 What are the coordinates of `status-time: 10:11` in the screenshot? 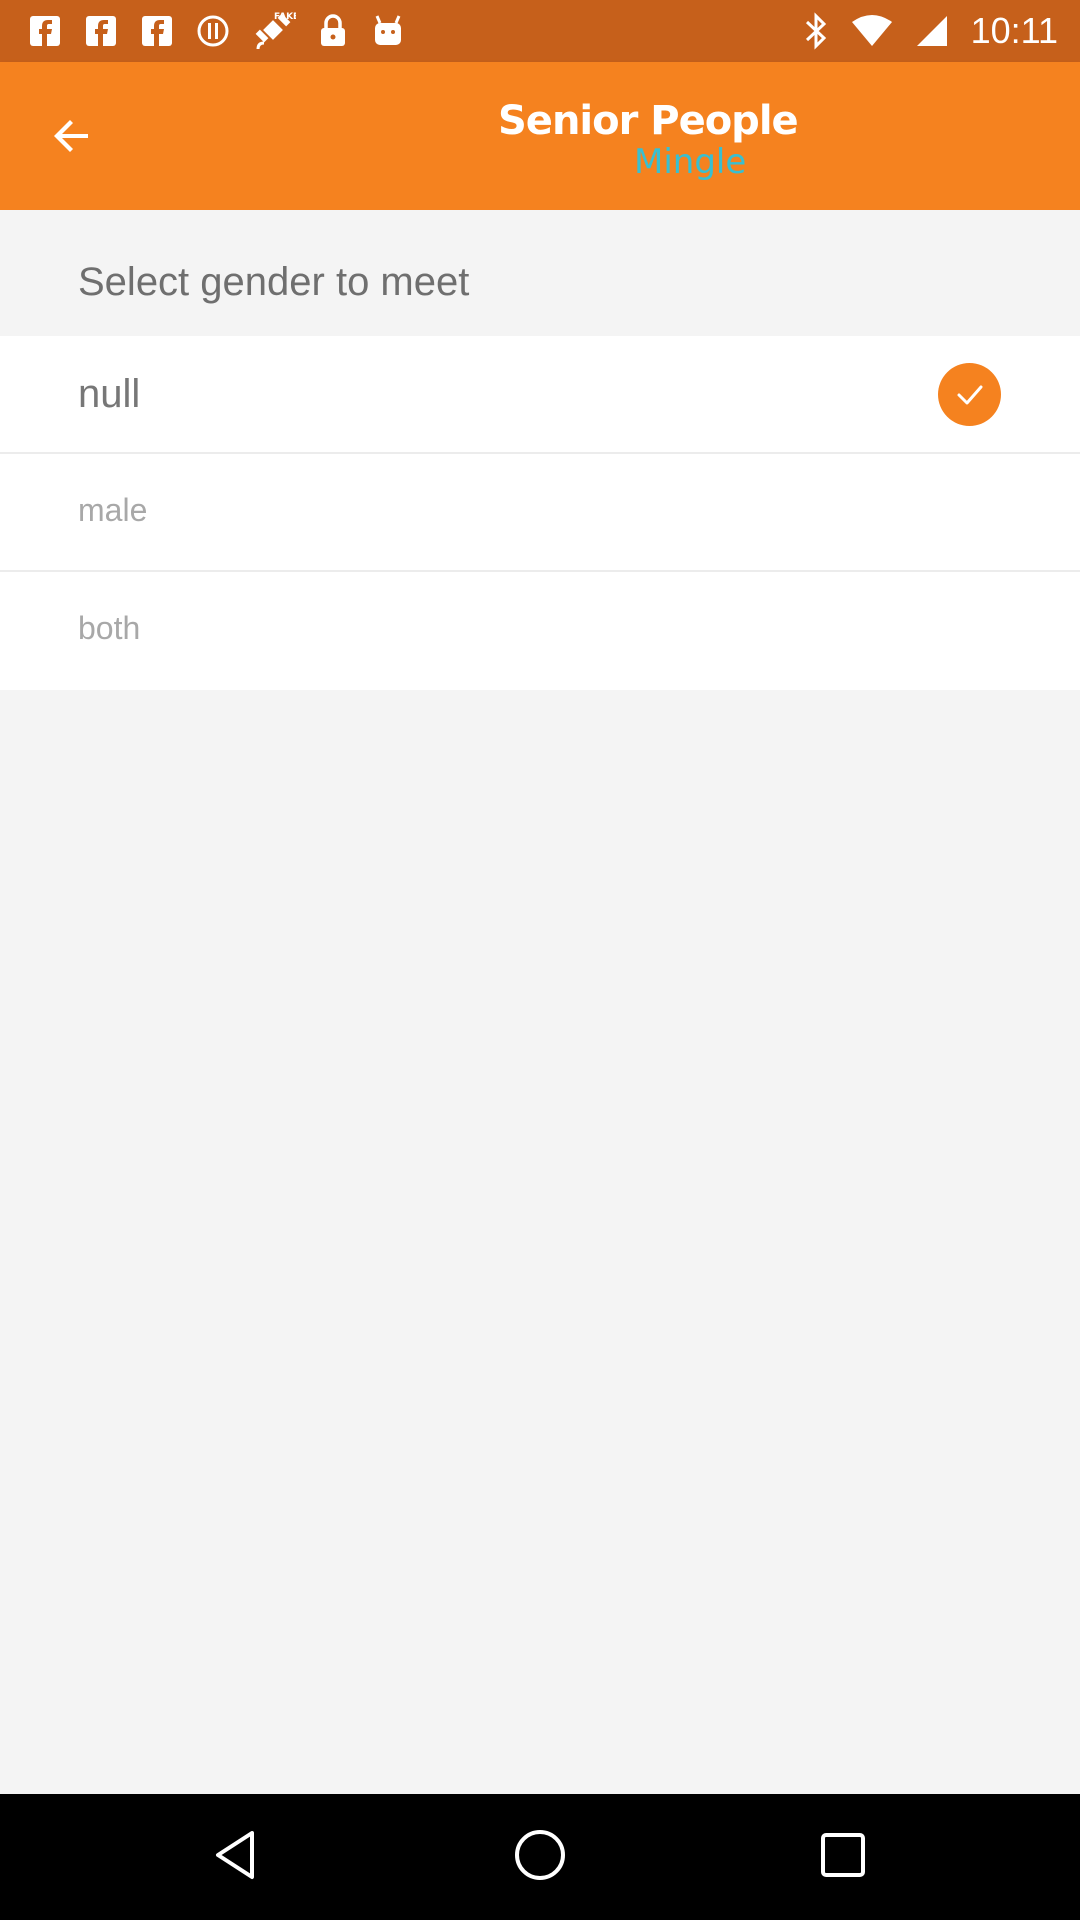 It's located at (1014, 30).